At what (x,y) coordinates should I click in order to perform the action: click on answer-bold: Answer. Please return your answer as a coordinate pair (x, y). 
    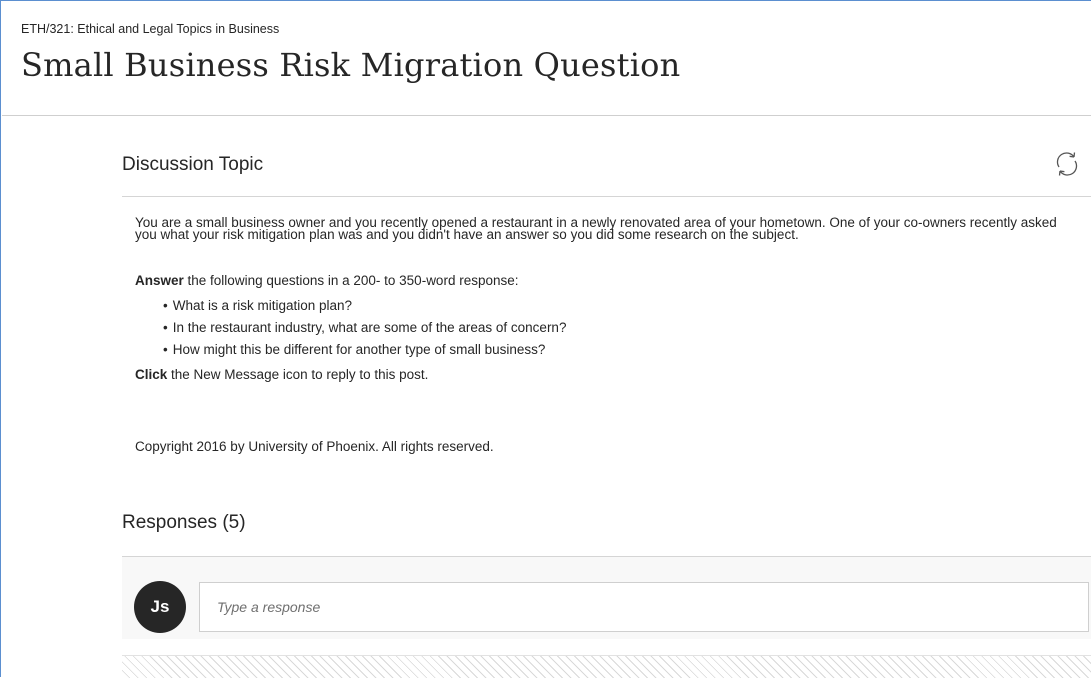
    Looking at the image, I should click on (159, 280).